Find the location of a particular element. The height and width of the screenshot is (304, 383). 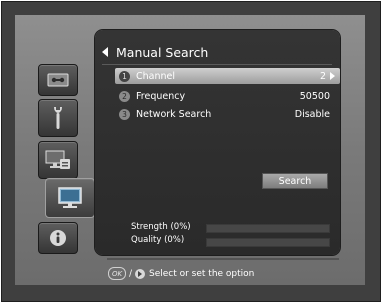

channel-row: 1 Channel 2 is located at coordinates (227, 76).